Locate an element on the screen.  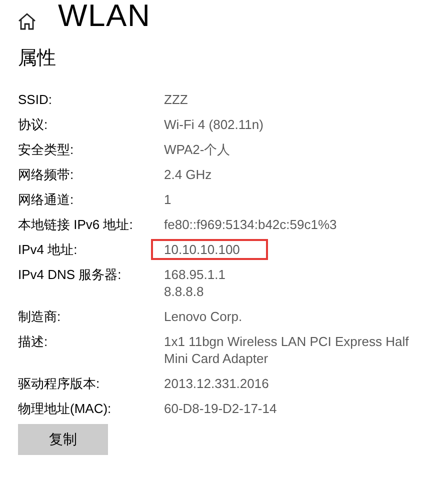
property-label: 本地链接 IPv6 地址: is located at coordinates (76, 224).